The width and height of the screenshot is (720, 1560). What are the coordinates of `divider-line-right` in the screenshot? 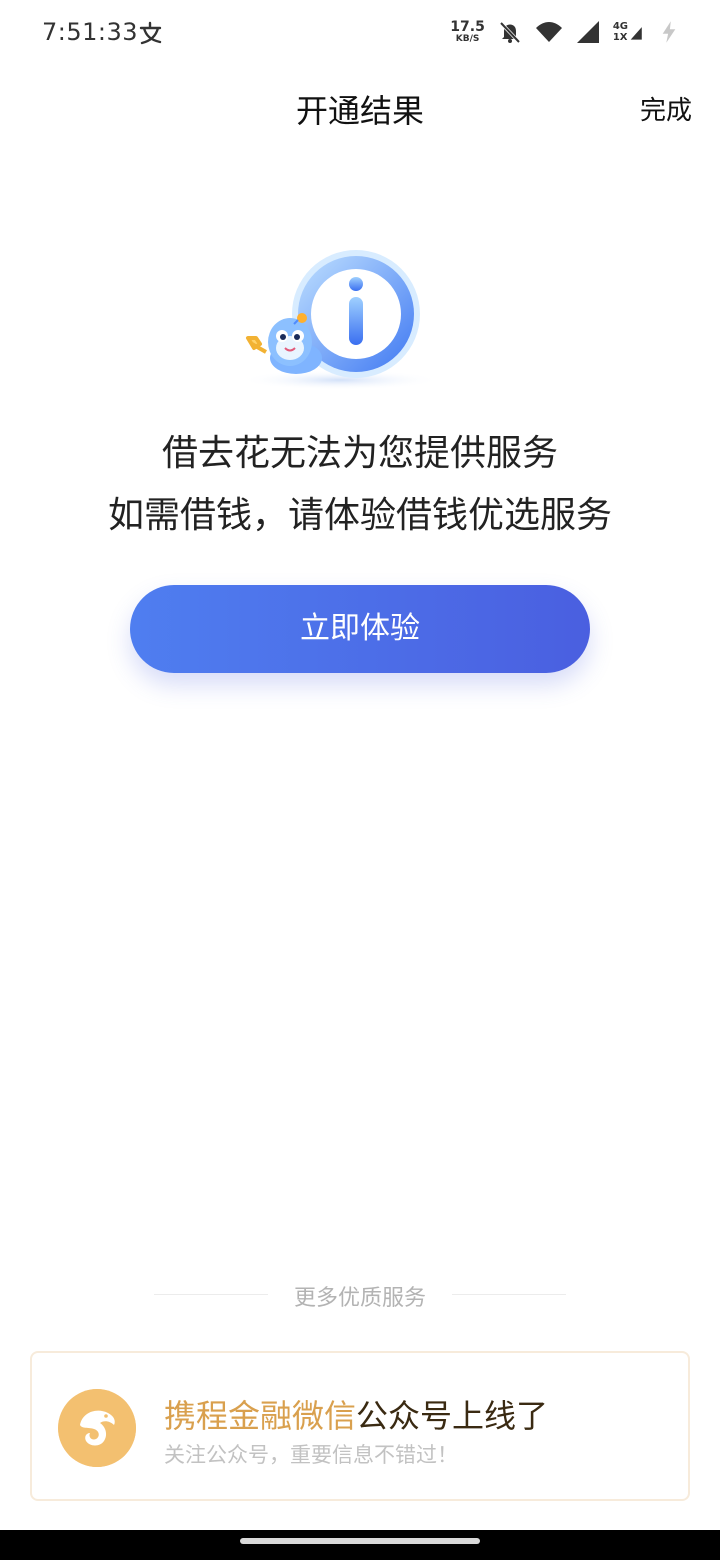 It's located at (509, 1294).